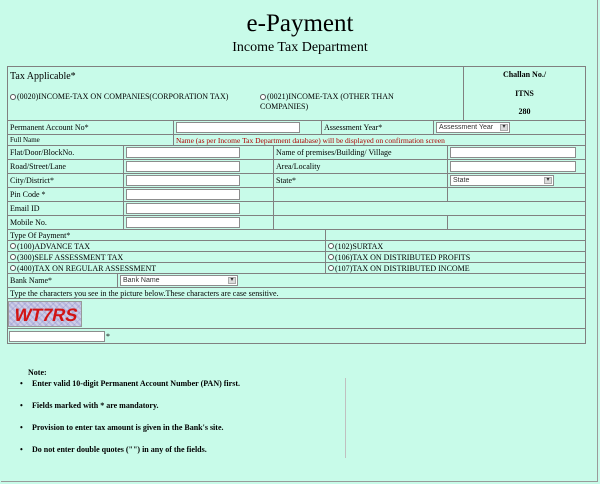  Describe the element at coordinates (334, 152) in the screenshot. I see `premises-label: Name of premises/Building/ Village` at that location.